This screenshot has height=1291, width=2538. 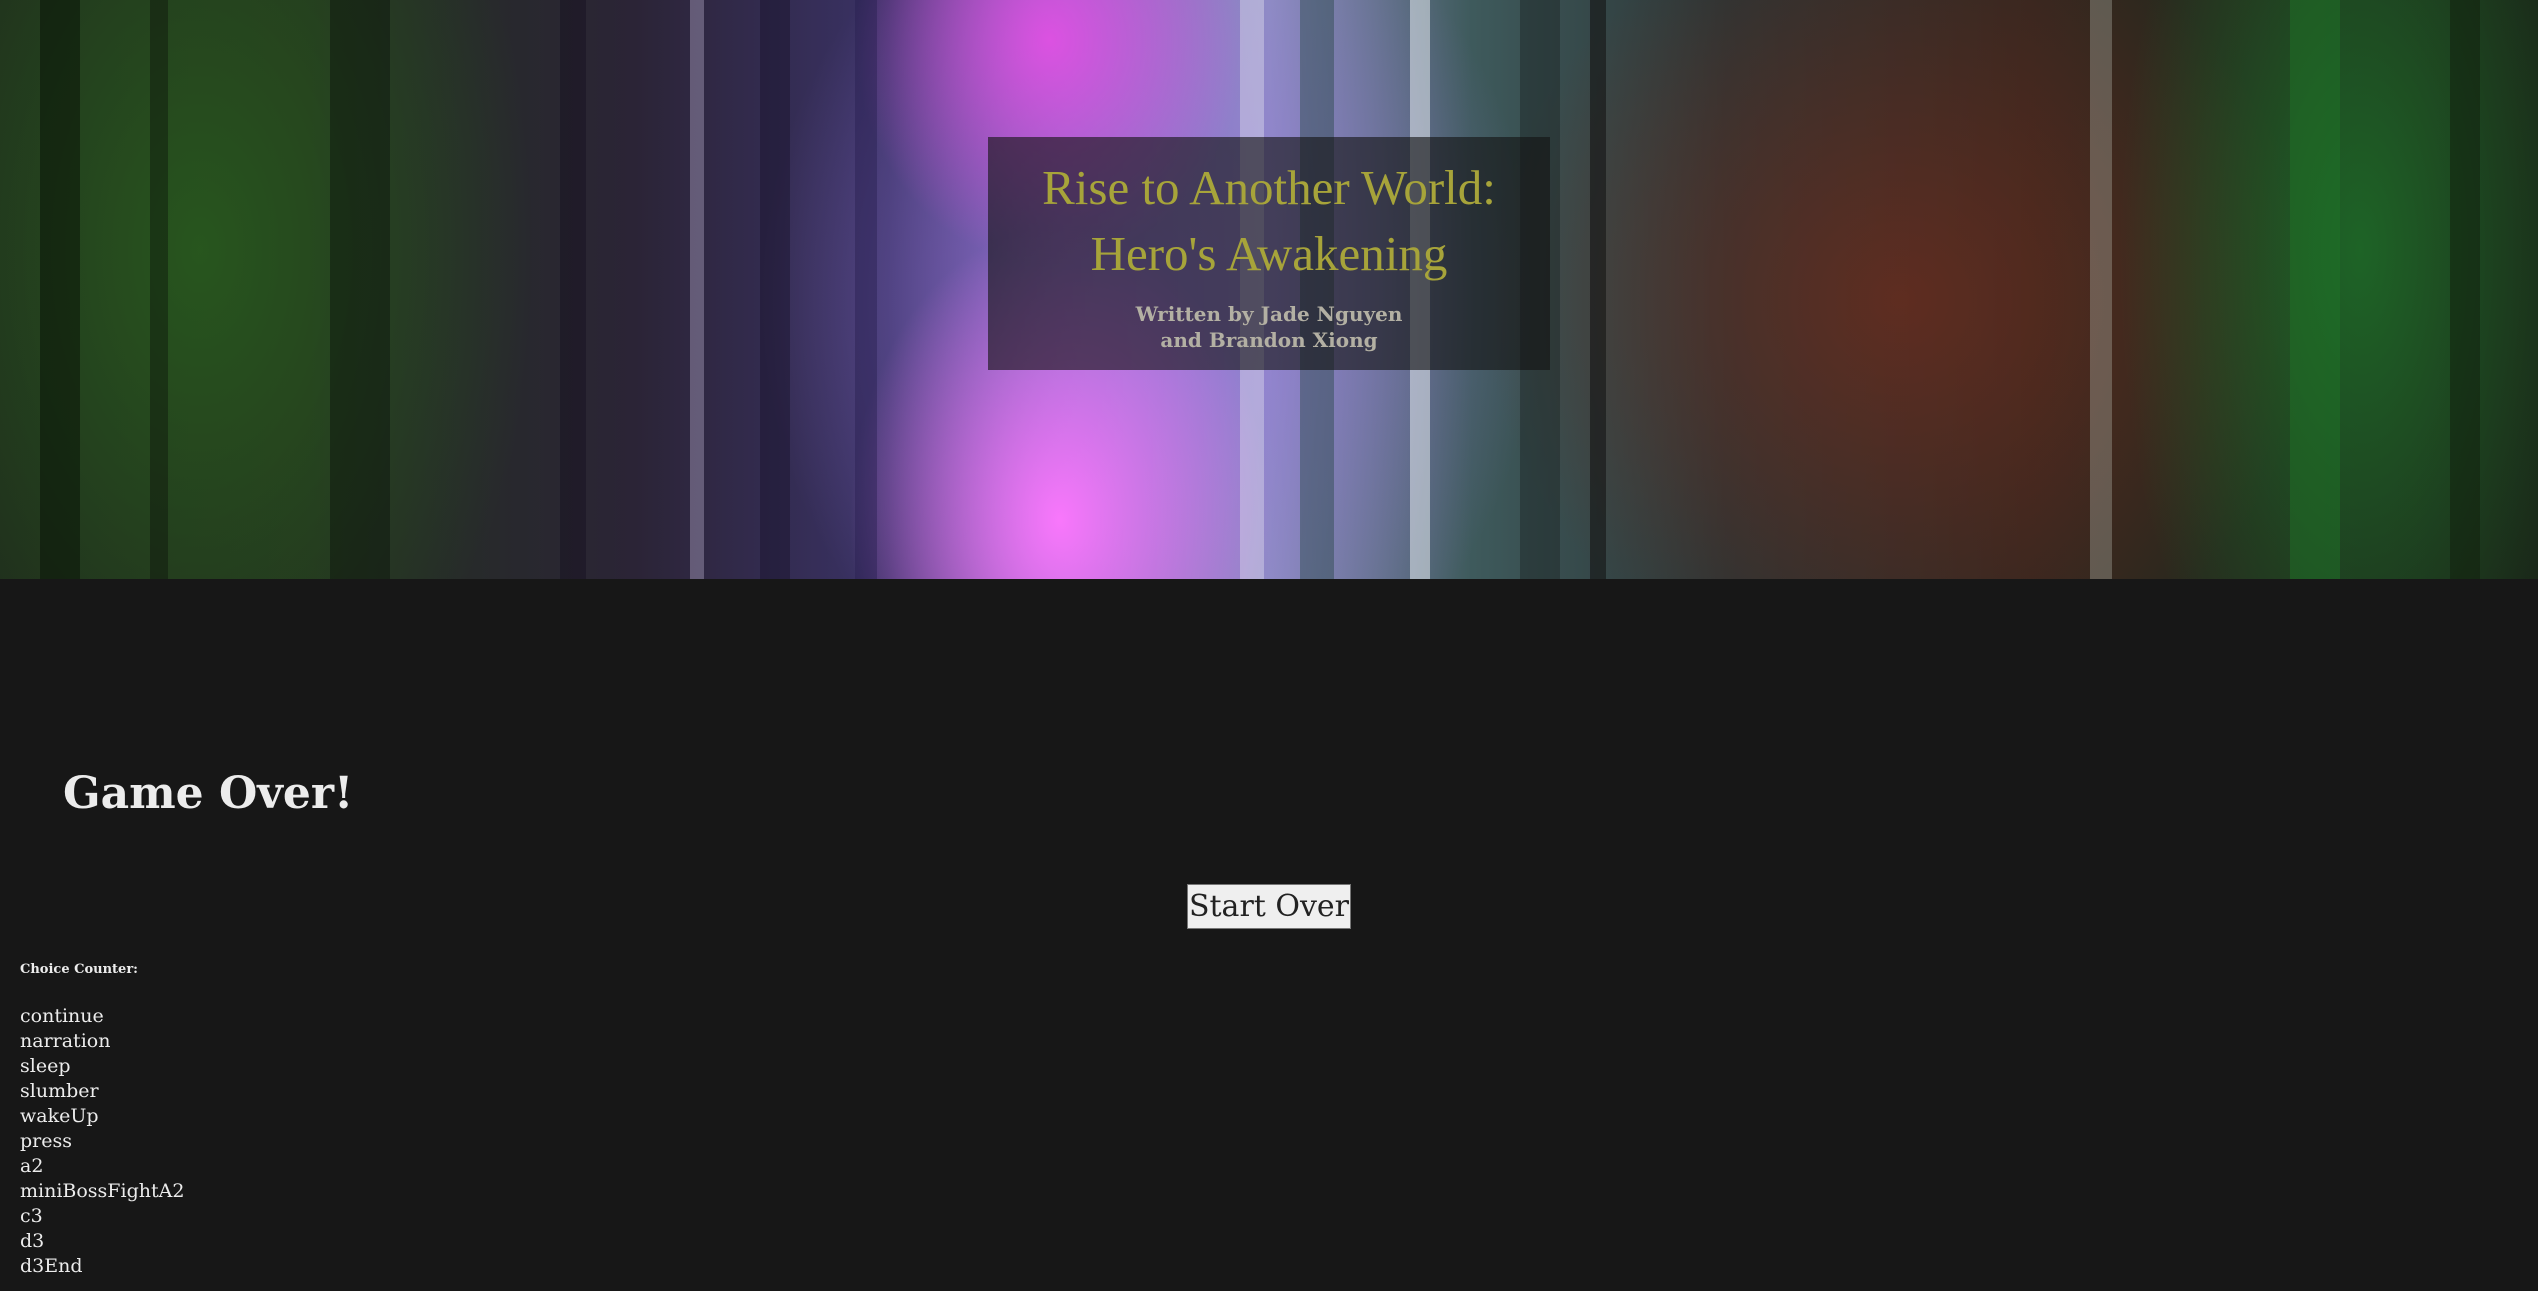 I want to click on start-over-button: Start Over, so click(x=1269, y=906).